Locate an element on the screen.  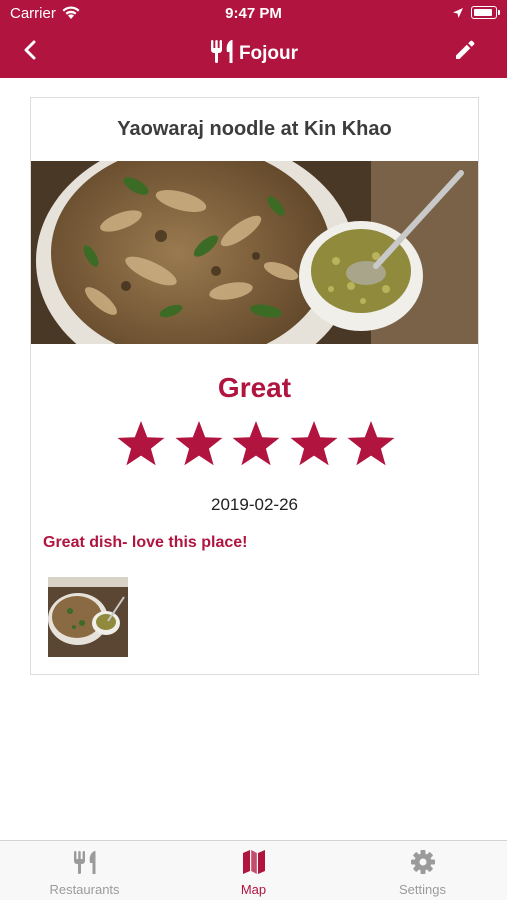
clock: 9:47 PM is located at coordinates (253, 13).